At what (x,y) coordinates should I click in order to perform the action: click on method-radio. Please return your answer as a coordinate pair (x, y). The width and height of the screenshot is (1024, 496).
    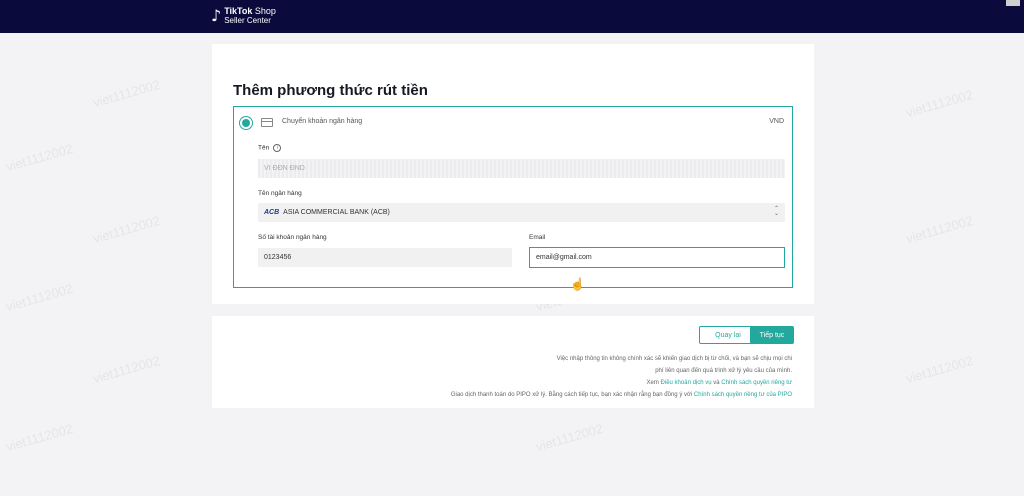
    Looking at the image, I should click on (246, 123).